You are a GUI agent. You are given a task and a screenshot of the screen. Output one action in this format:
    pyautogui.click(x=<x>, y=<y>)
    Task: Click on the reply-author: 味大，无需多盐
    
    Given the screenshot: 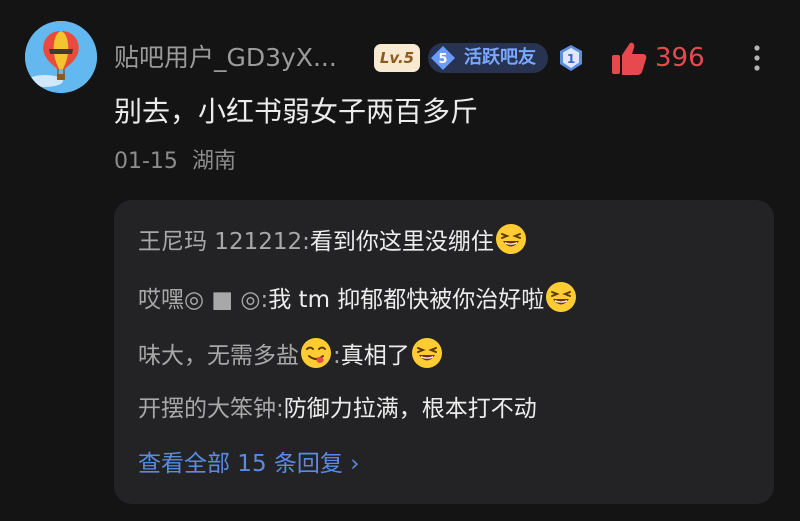 What is the action you would take?
    pyautogui.click(x=218, y=356)
    